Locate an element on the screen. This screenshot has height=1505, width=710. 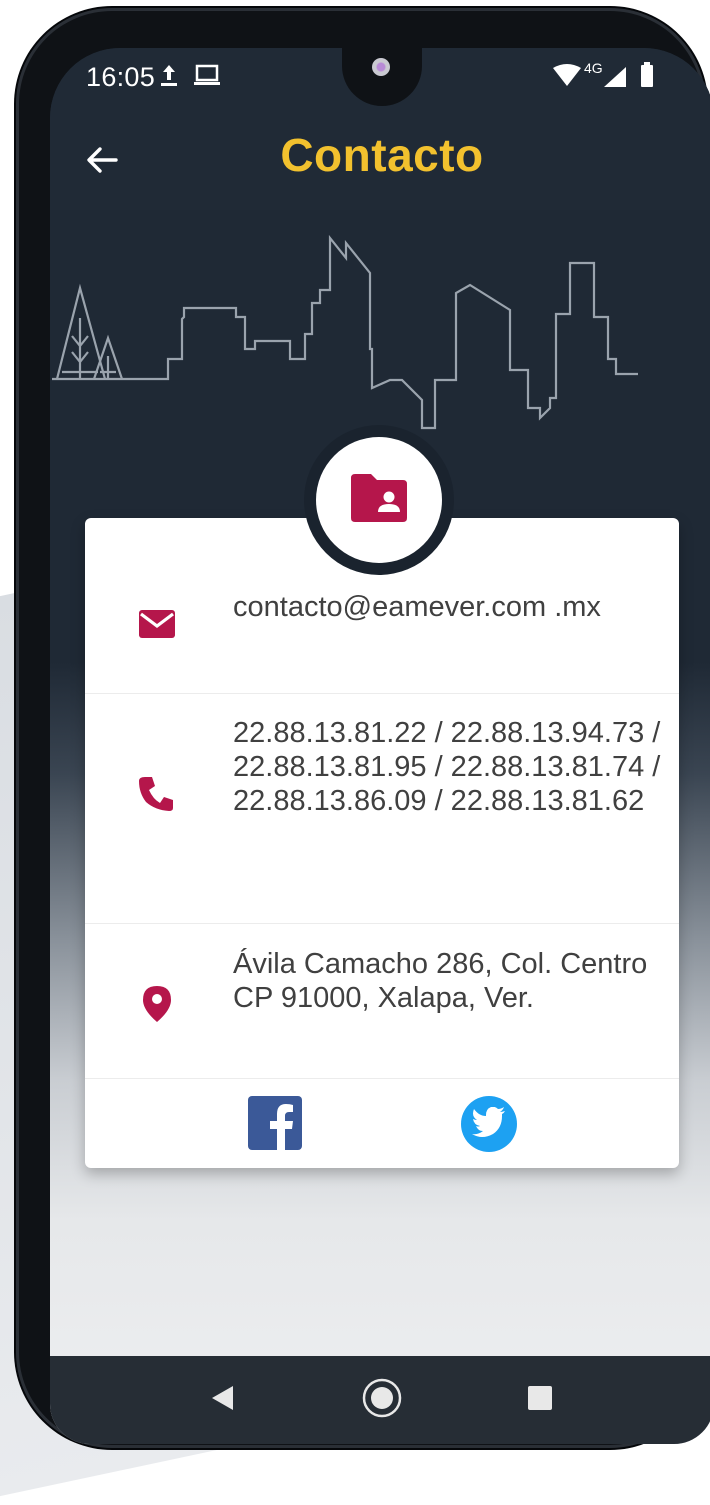
front-camera is located at coordinates (381, 67).